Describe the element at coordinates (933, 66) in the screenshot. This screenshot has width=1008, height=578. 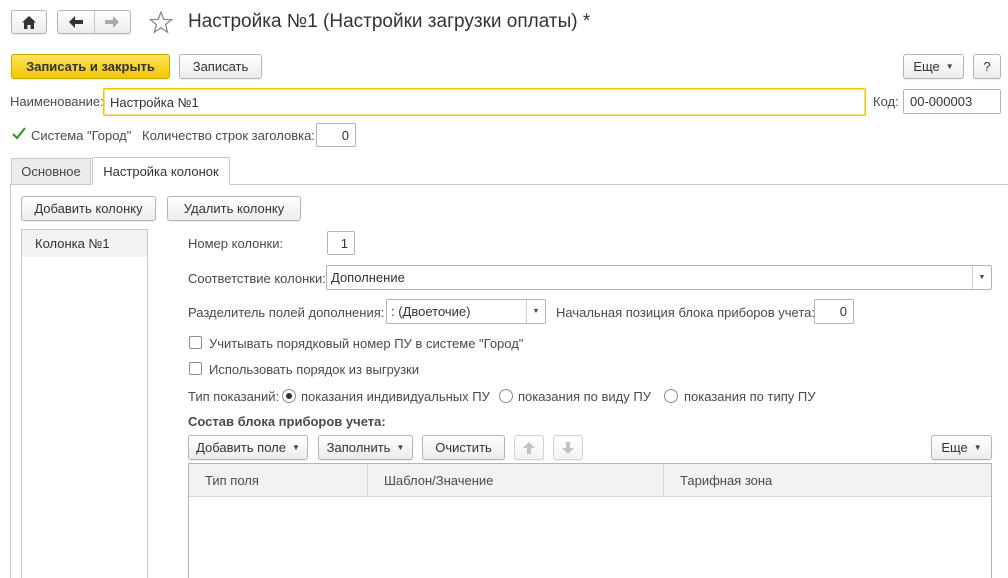
I see `more-button-top: Еще ▼` at that location.